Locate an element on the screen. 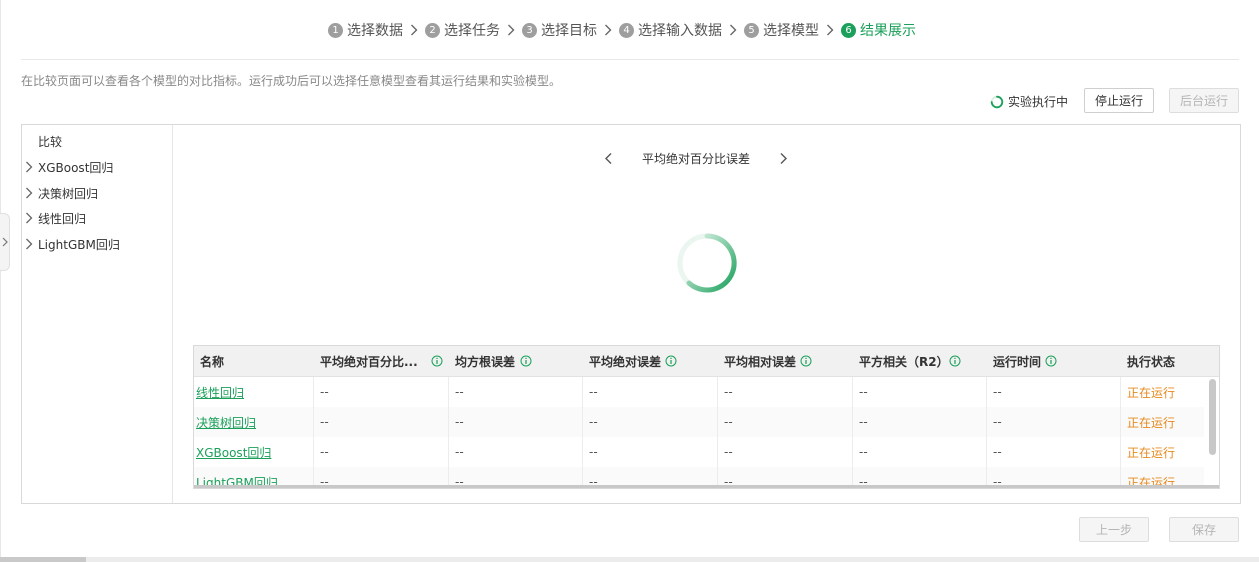  page-horizontal-scrollbar is located at coordinates (629, 559).